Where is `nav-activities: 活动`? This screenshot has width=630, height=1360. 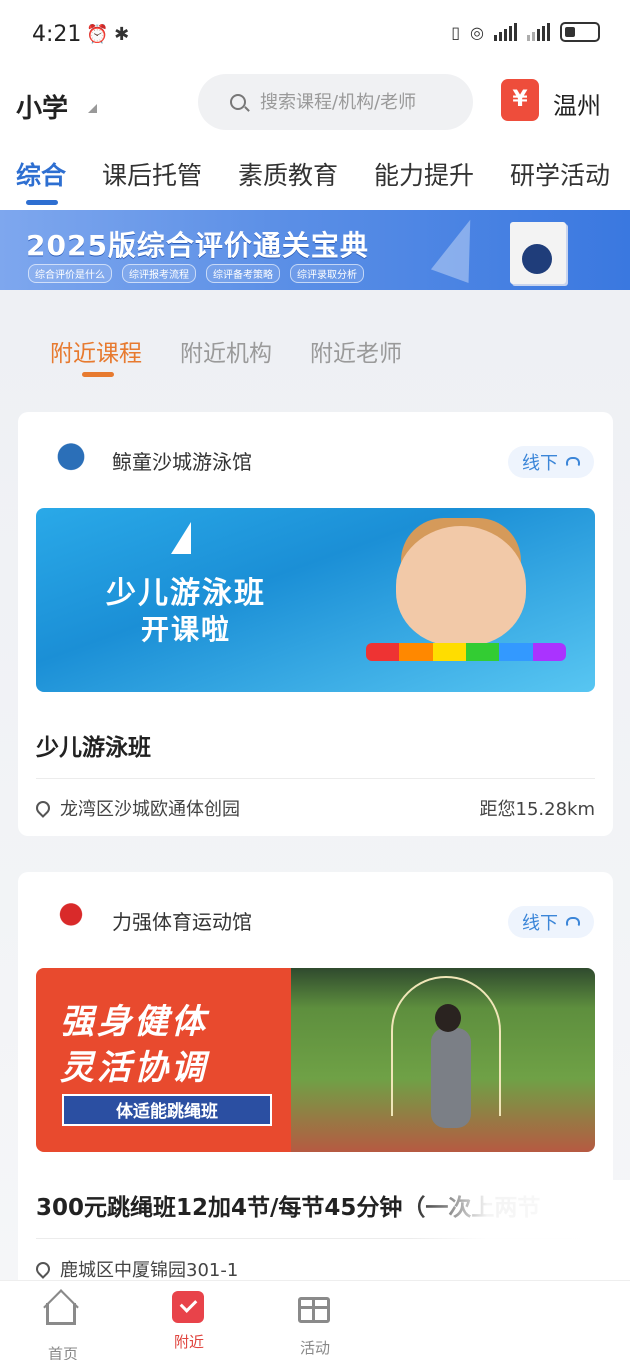 nav-activities: 活动 is located at coordinates (315, 1324).